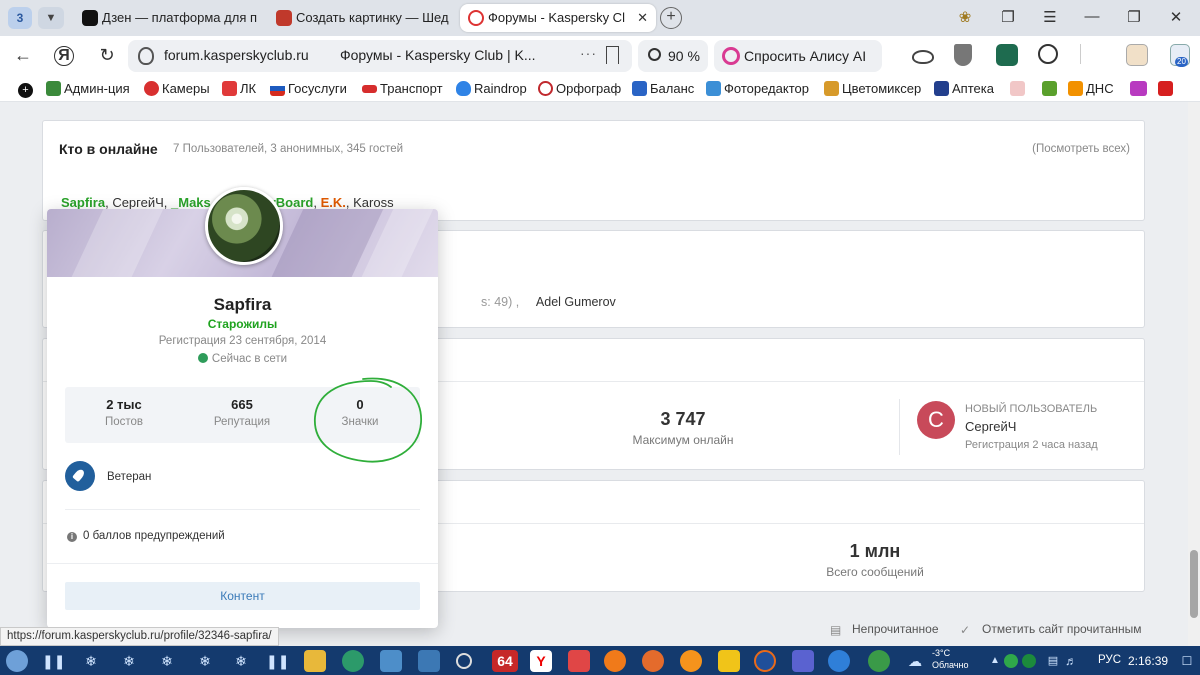  I want to click on unread-link: ▤ Непрочитанное, so click(884, 629).